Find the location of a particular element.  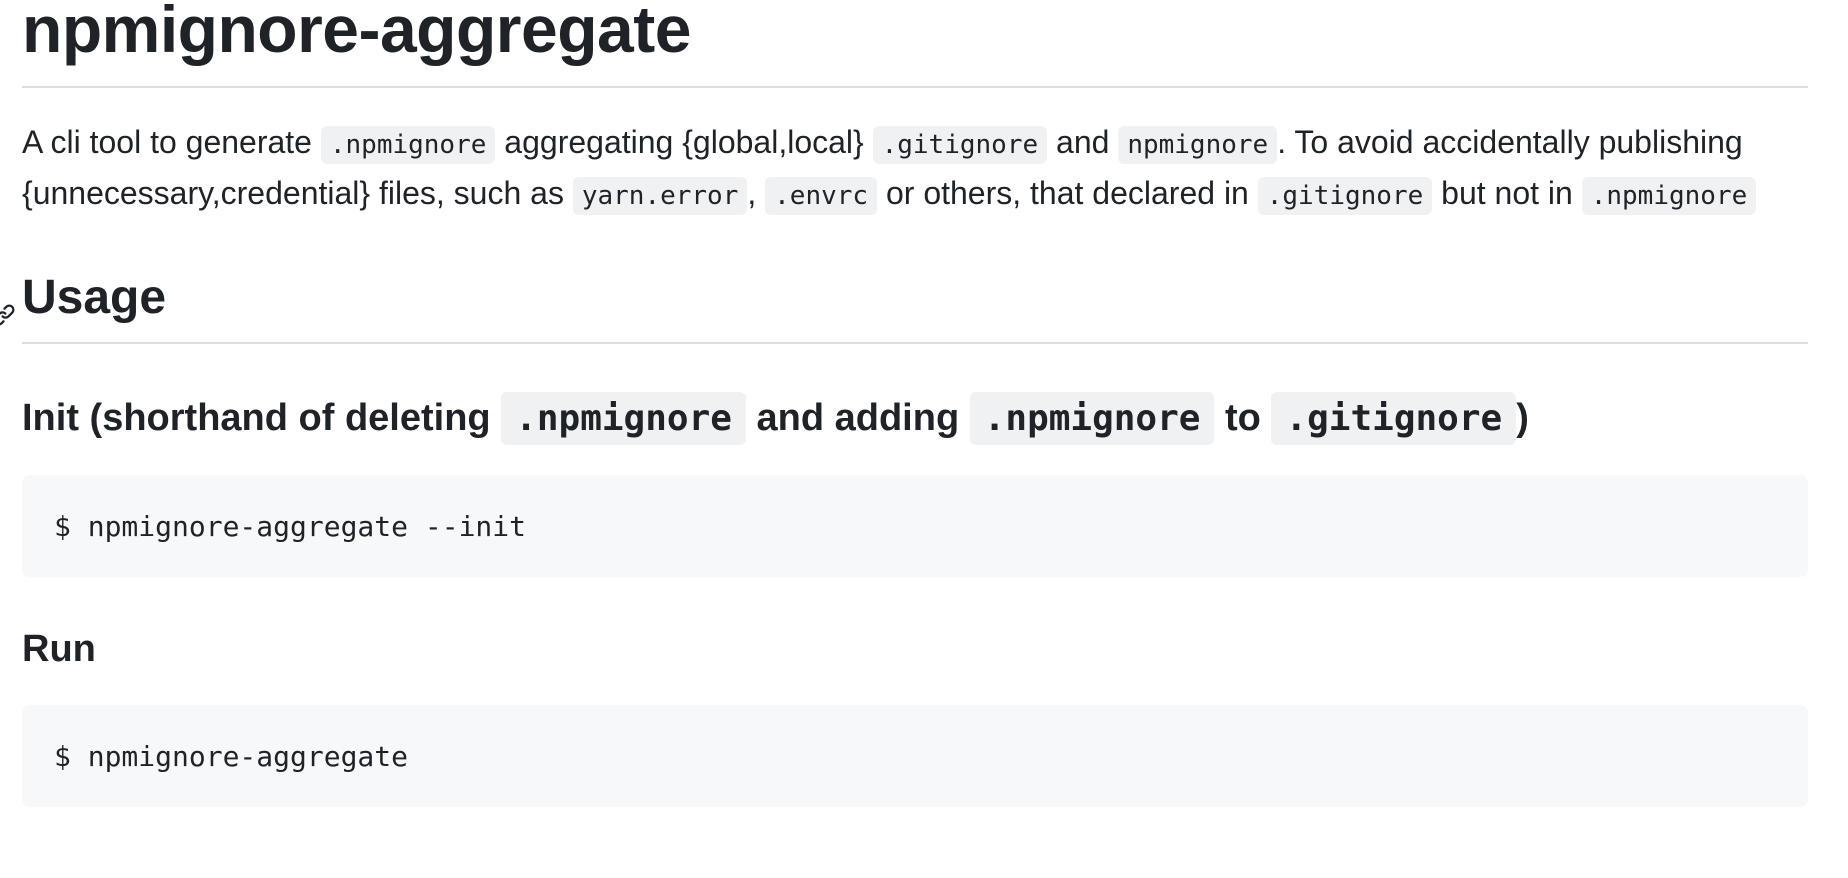

intro-text: and is located at coordinates (1083, 142).